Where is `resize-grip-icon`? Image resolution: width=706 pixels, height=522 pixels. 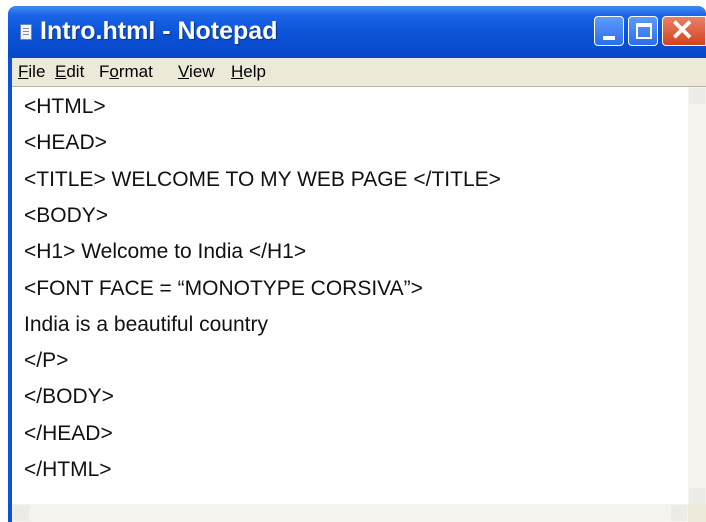 resize-grip-icon is located at coordinates (697, 513).